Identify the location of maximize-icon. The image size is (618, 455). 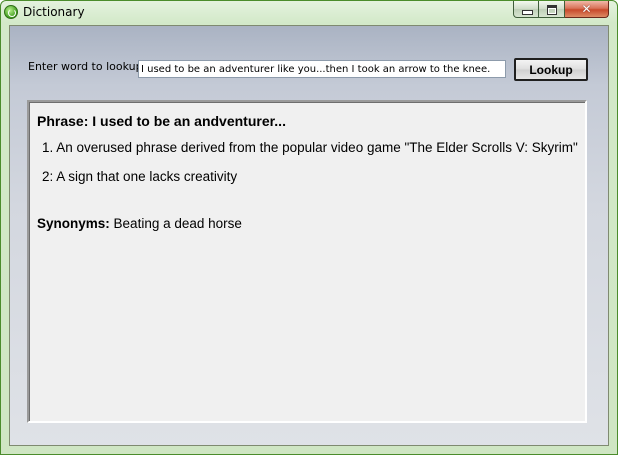
(552, 10).